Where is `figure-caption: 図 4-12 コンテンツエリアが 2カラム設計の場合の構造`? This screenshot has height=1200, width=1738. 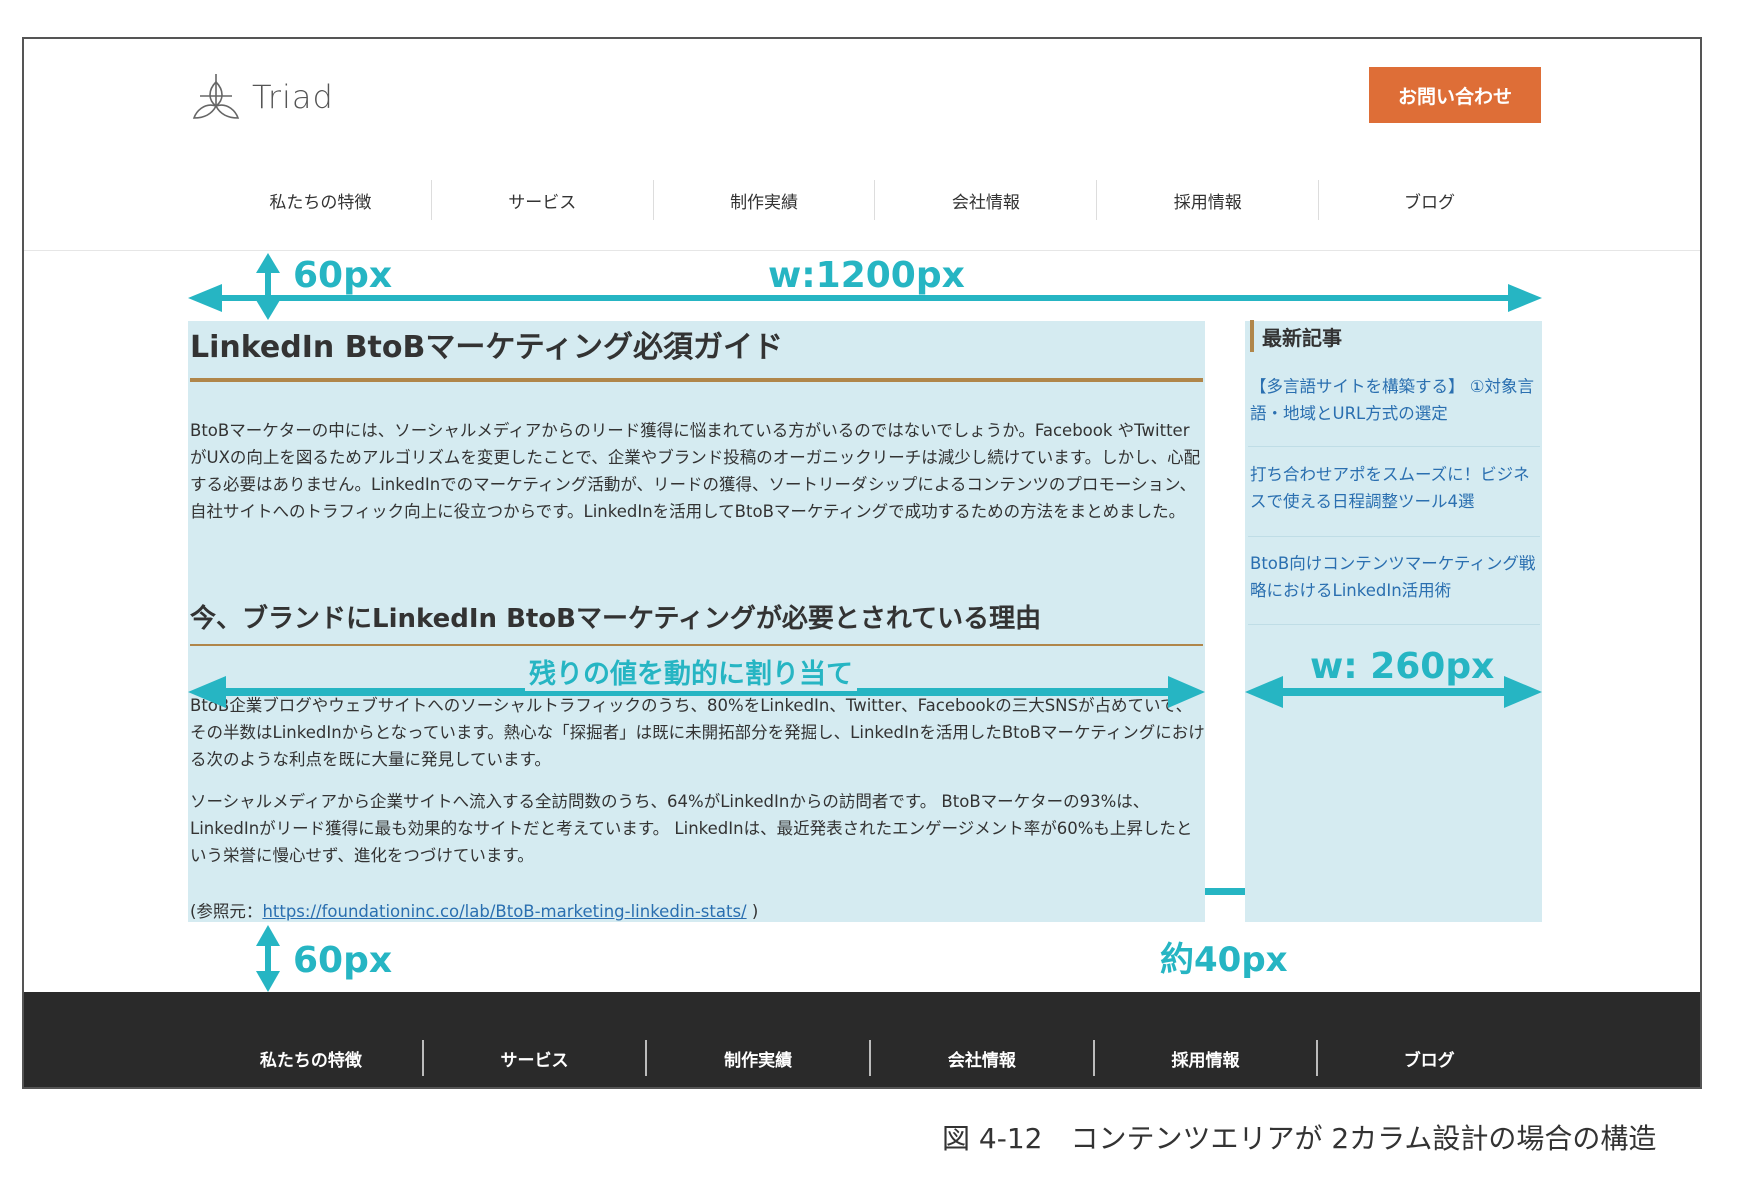
figure-caption: 図 4-12 コンテンツエリアが 2カラム設計の場合の構造 is located at coordinates (1299, 1138).